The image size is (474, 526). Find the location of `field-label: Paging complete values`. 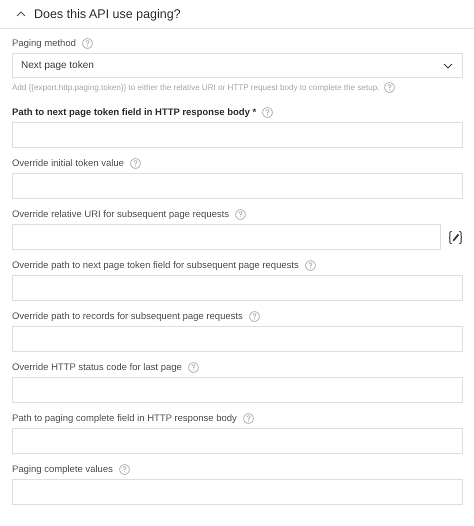

field-label: Paging complete values is located at coordinates (62, 469).